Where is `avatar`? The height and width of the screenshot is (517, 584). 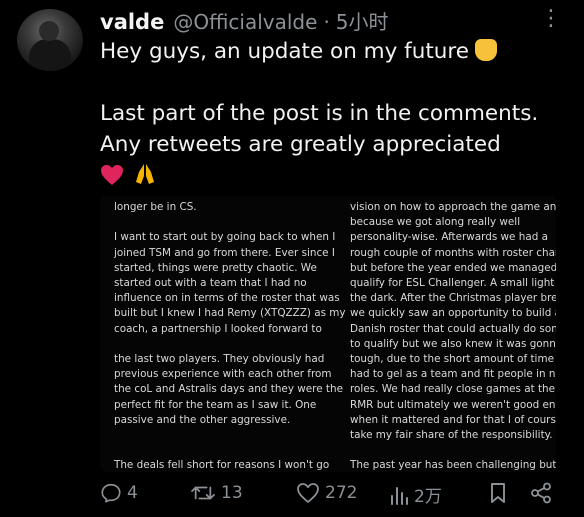 avatar is located at coordinates (50, 40).